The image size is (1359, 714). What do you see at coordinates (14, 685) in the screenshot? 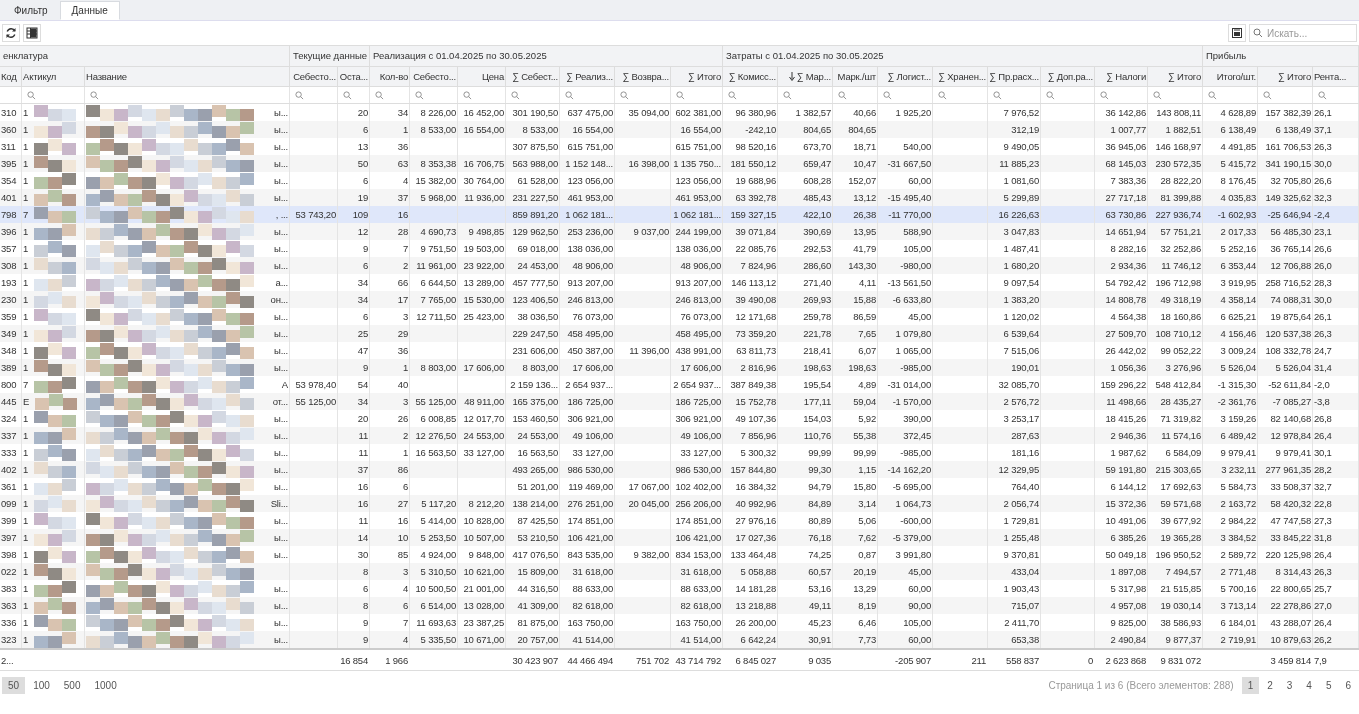
I see `page-size-button: 50` at bounding box center [14, 685].